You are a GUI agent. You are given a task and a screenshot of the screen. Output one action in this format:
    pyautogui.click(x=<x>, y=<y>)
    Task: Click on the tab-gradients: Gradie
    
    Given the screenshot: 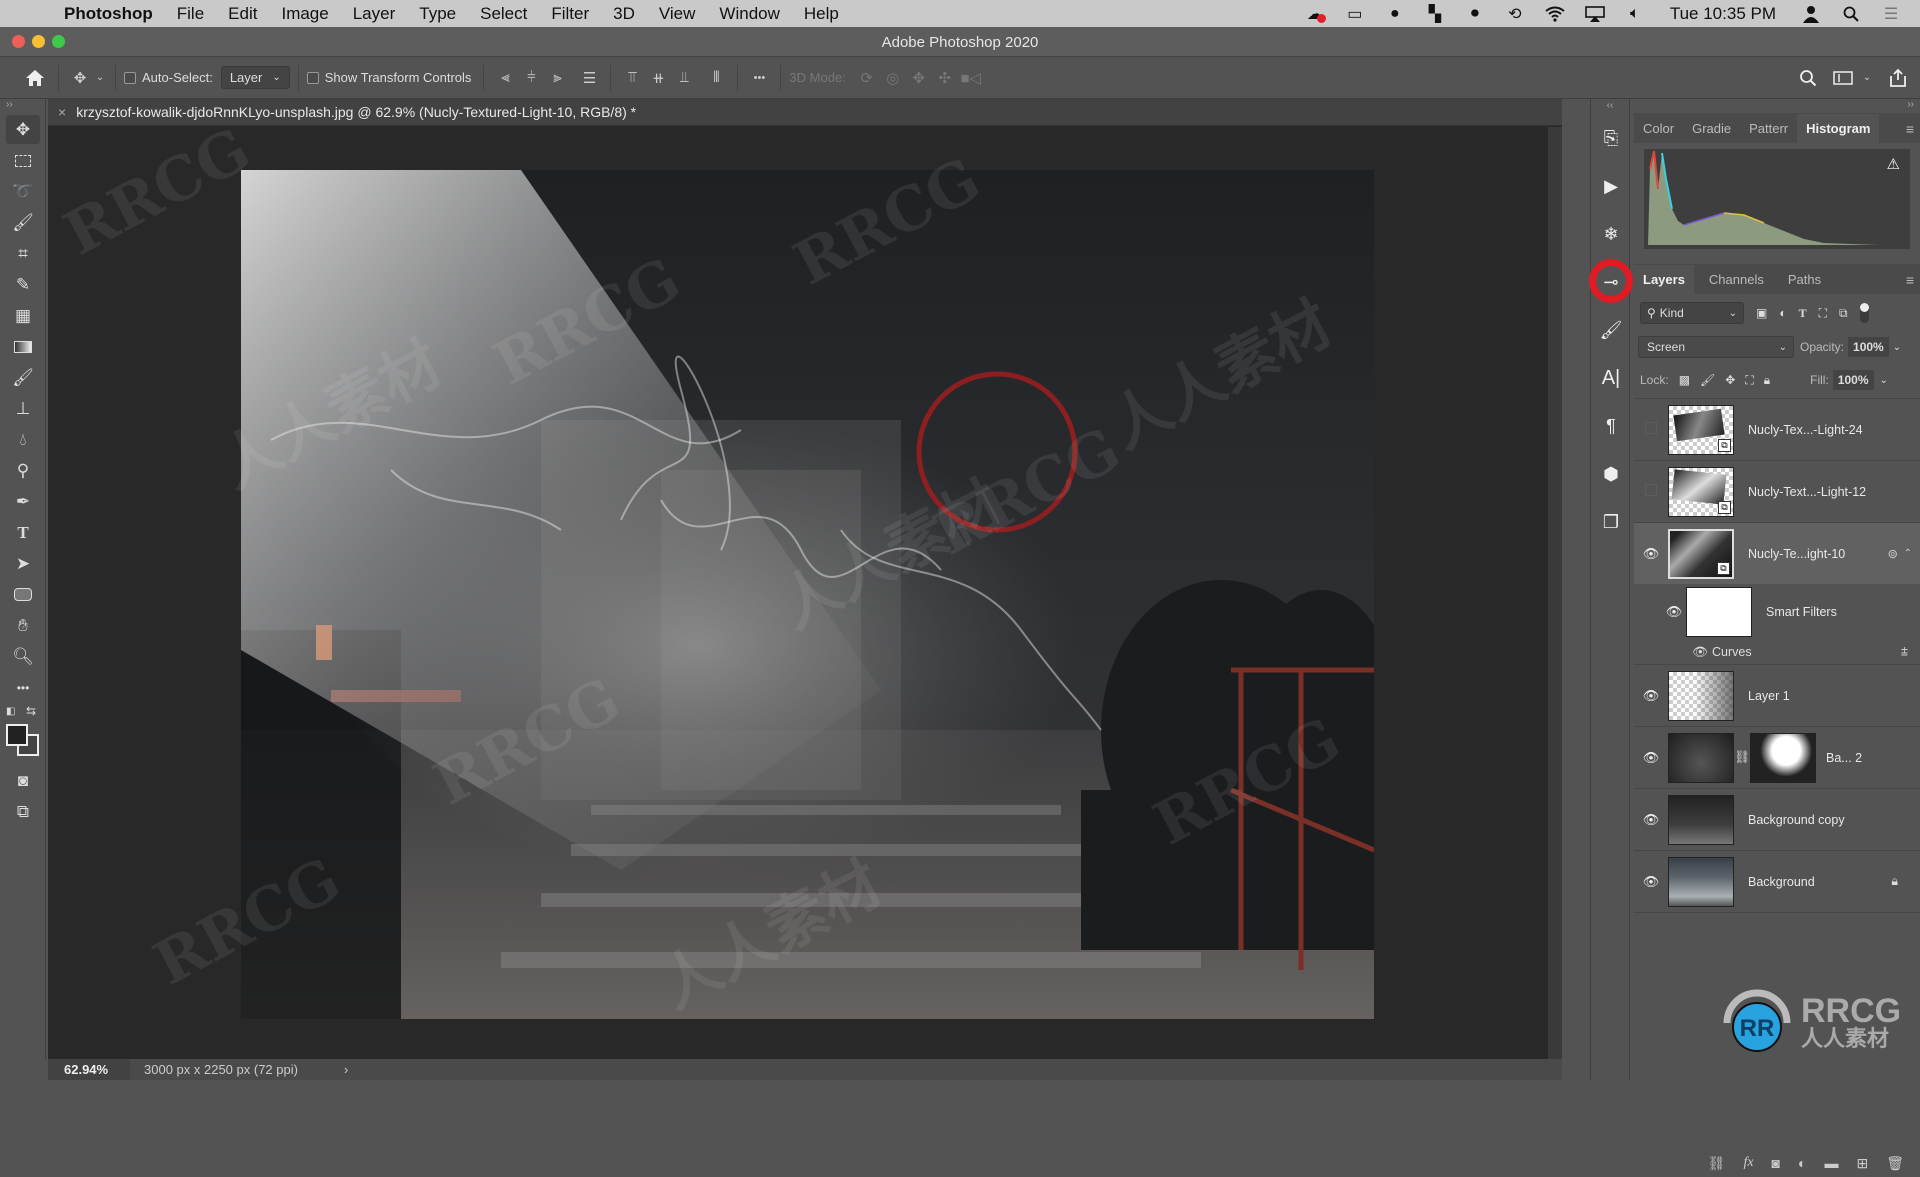 What is the action you would take?
    pyautogui.click(x=1711, y=128)
    